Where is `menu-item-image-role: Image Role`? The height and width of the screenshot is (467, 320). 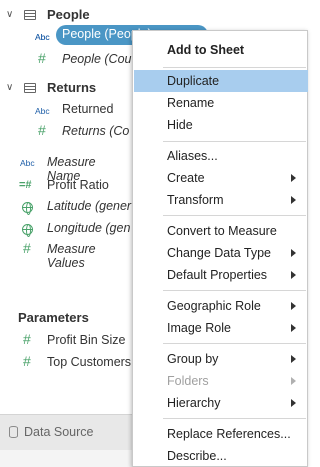 menu-item-image-role: Image Role is located at coordinates (221, 328).